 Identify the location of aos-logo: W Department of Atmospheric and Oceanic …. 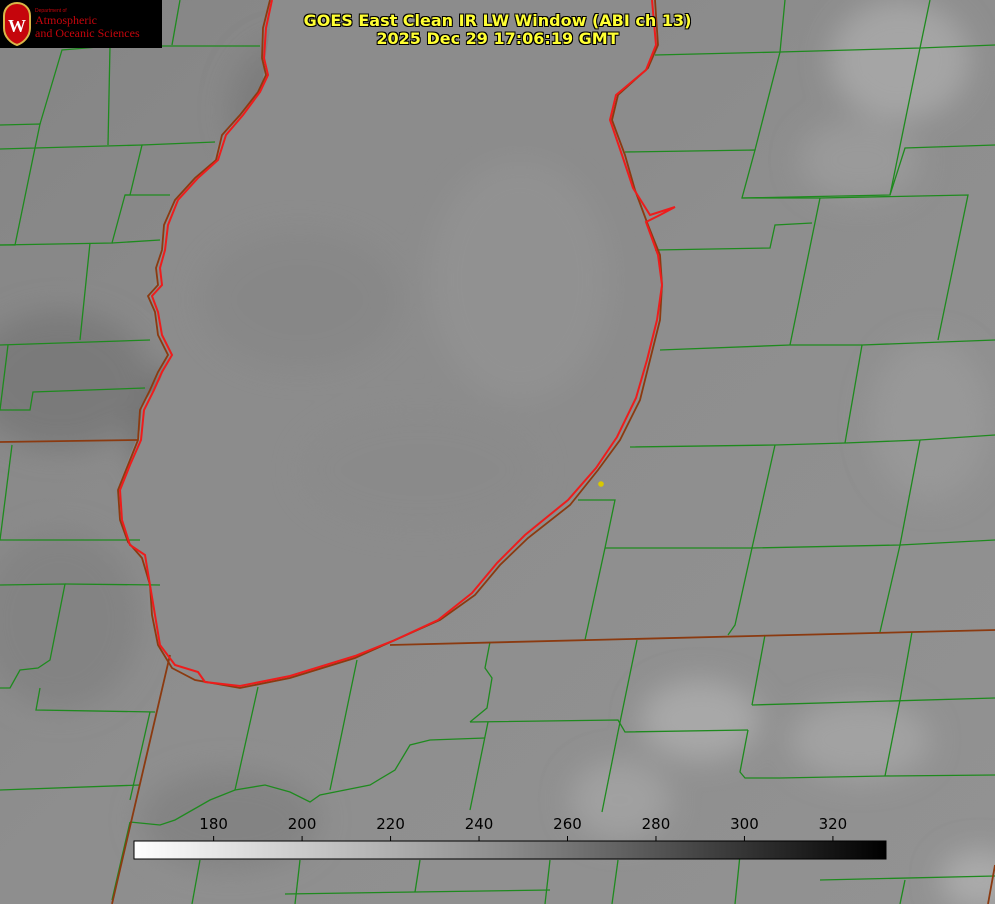
(81, 24).